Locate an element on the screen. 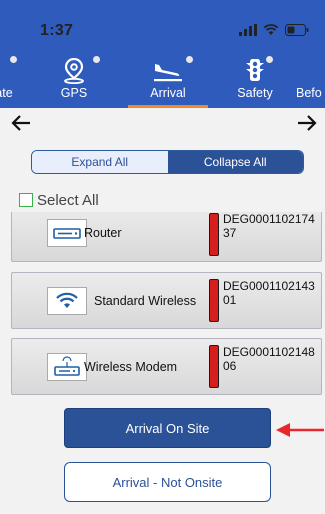 The image size is (325, 514). device-name: Standard Wireless is located at coordinates (145, 300).